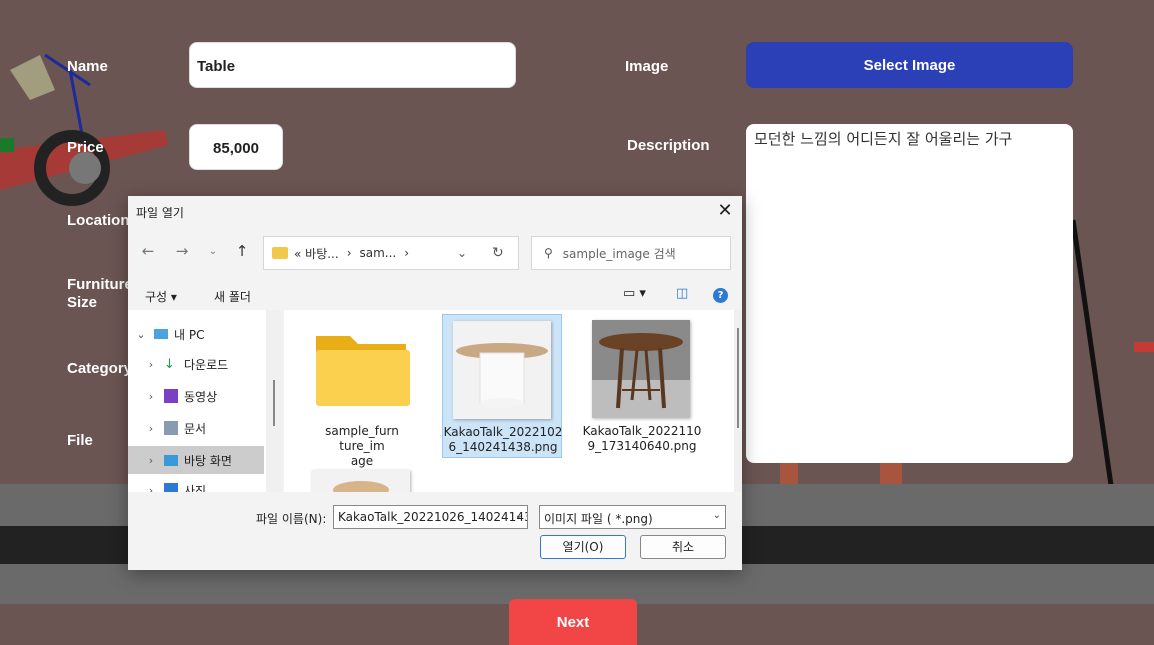 This screenshot has height=645, width=1154. I want to click on download-icon: ↓, so click(169, 364).